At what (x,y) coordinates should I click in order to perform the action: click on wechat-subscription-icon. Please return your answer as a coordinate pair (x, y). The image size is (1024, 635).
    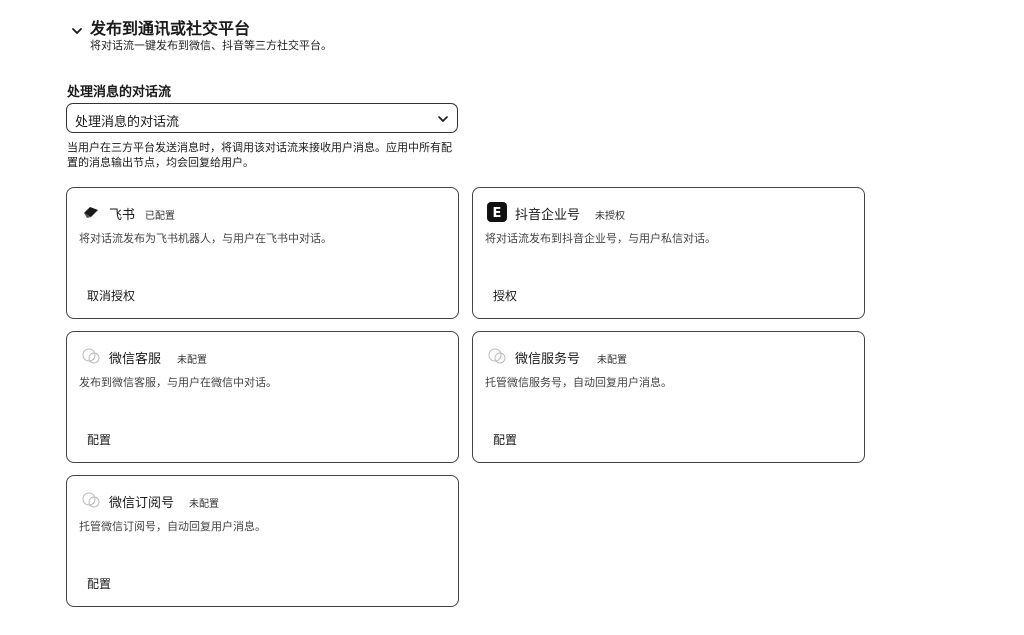
    Looking at the image, I should click on (91, 500).